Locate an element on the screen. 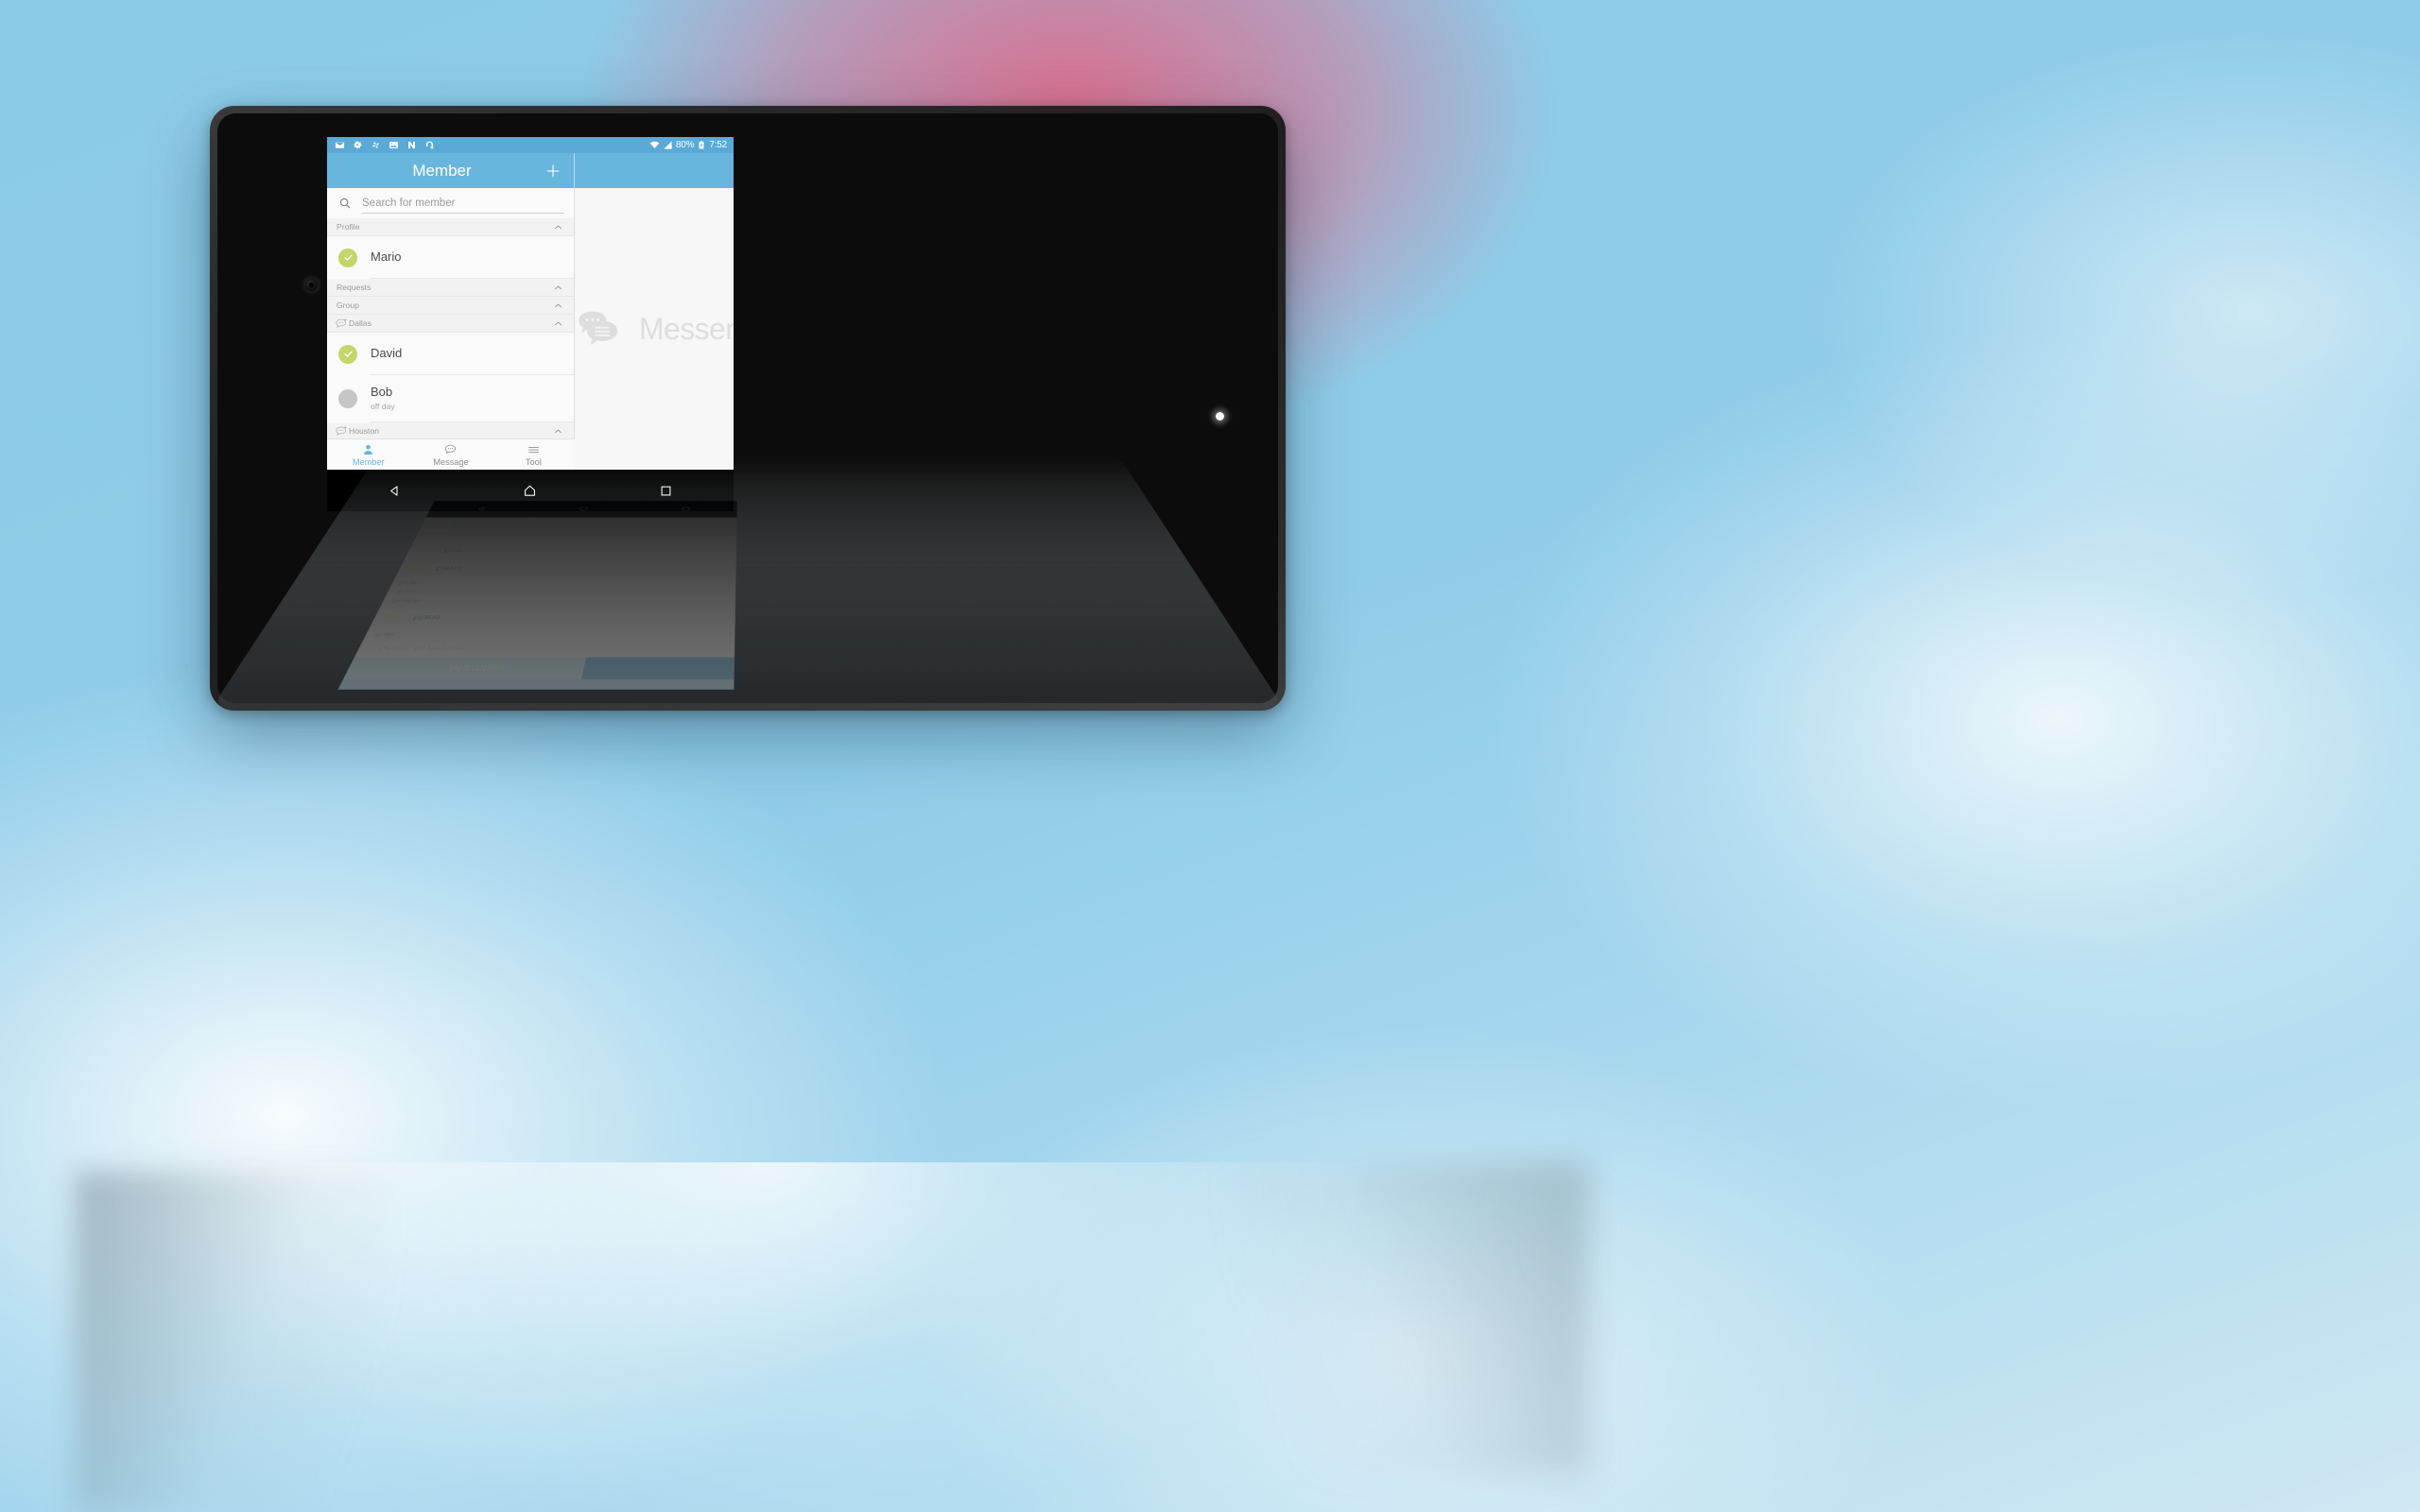 This screenshot has height=1512, width=2420. group-label: Houston is located at coordinates (364, 431).